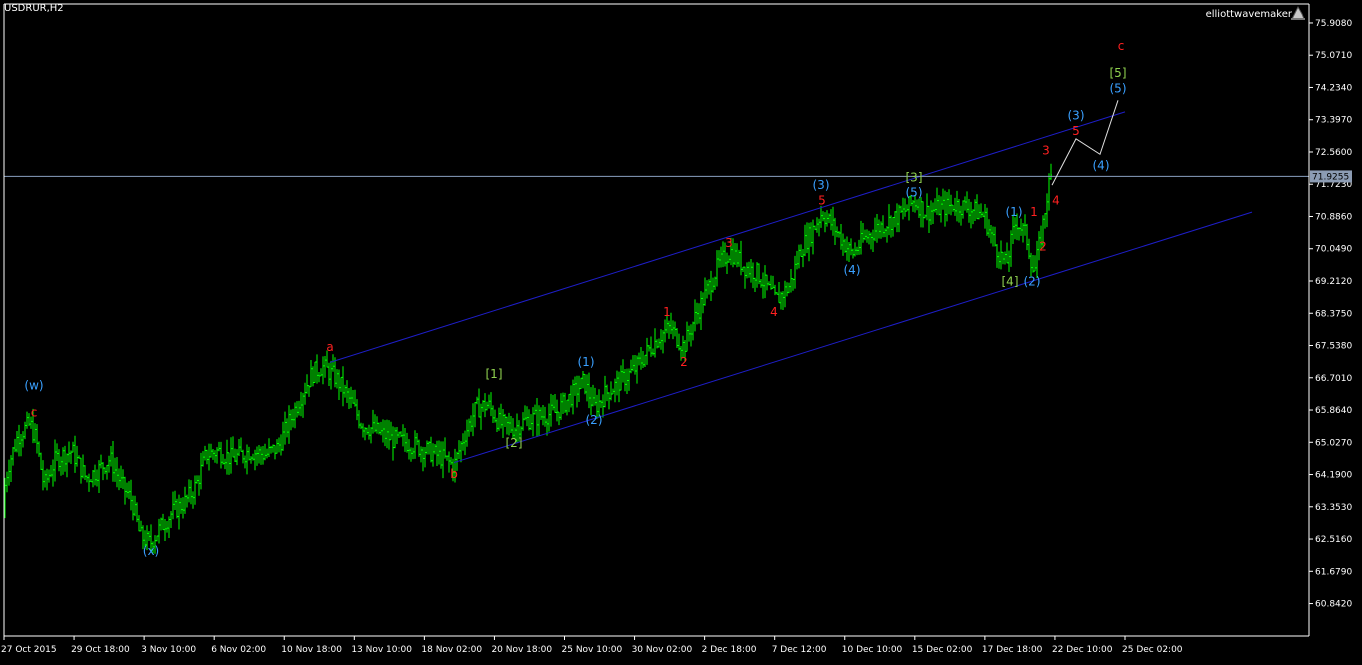  Describe the element at coordinates (1333, 88) in the screenshot. I see `y-tick-label: 74.2340` at that location.